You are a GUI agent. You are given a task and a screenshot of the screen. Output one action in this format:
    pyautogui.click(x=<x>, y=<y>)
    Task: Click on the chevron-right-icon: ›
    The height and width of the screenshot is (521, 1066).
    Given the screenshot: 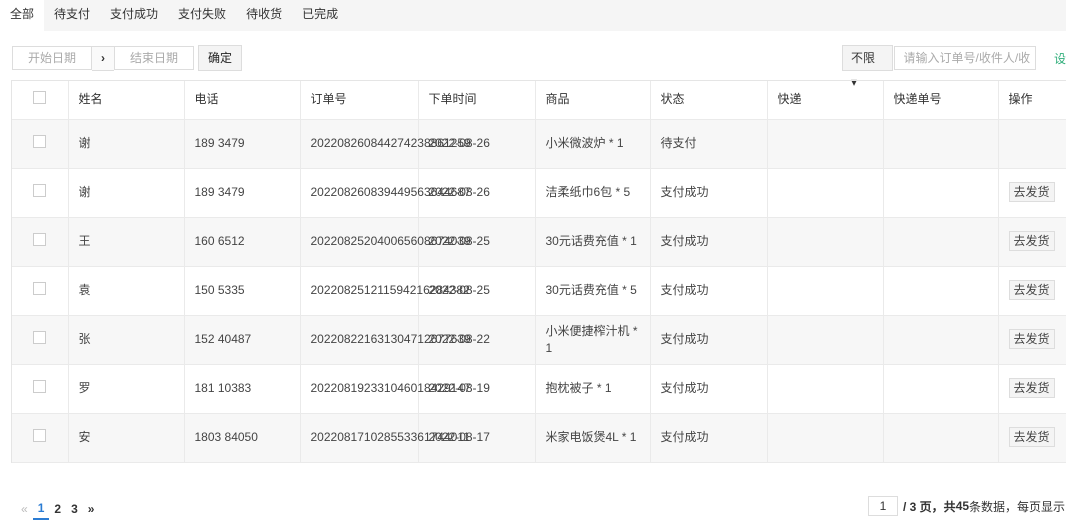 What is the action you would take?
    pyautogui.click(x=103, y=58)
    